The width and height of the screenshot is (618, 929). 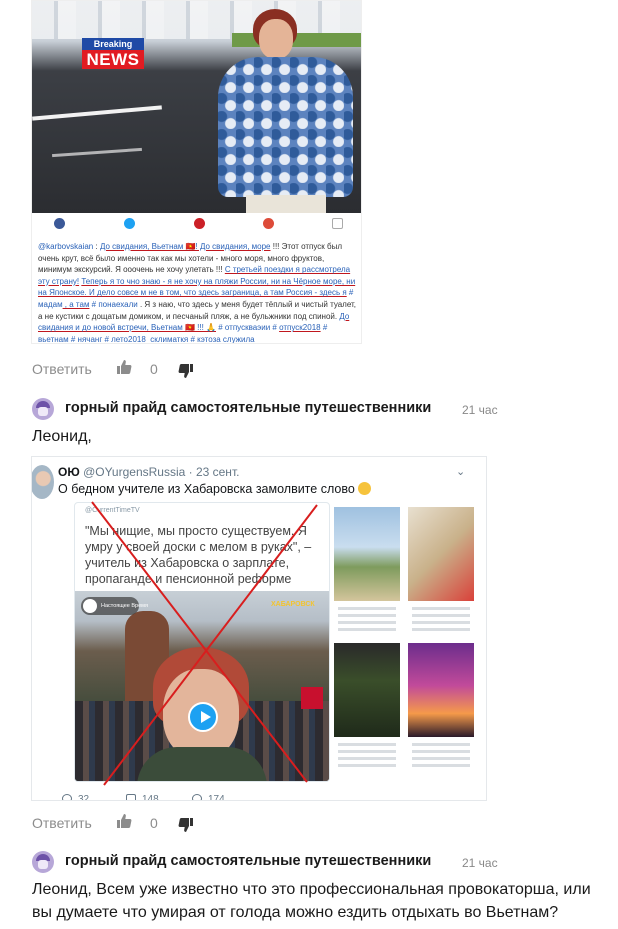 What do you see at coordinates (196, 107) in the screenshot?
I see `news-photo: Breaking NEWS` at bounding box center [196, 107].